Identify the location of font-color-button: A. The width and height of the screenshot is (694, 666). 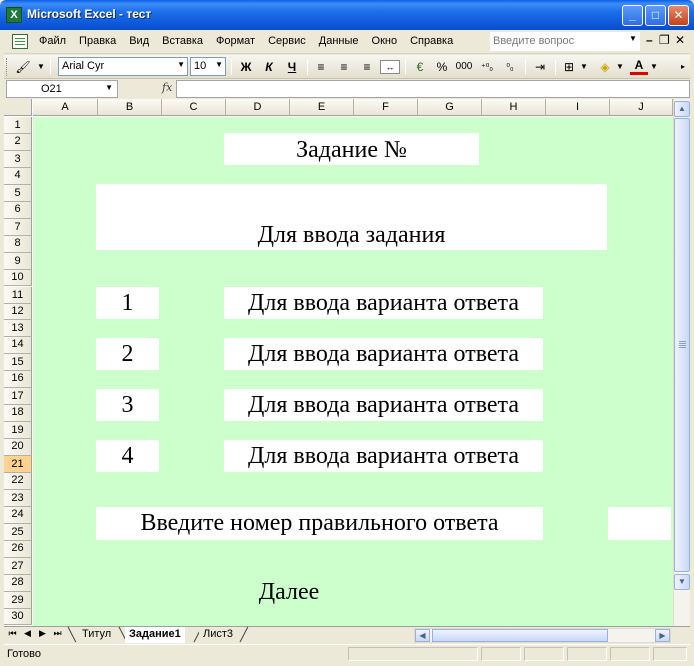
(639, 66).